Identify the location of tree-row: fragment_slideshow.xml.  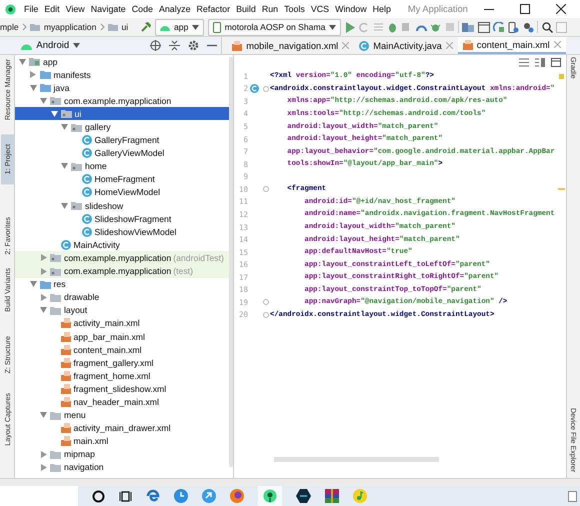
(124, 389).